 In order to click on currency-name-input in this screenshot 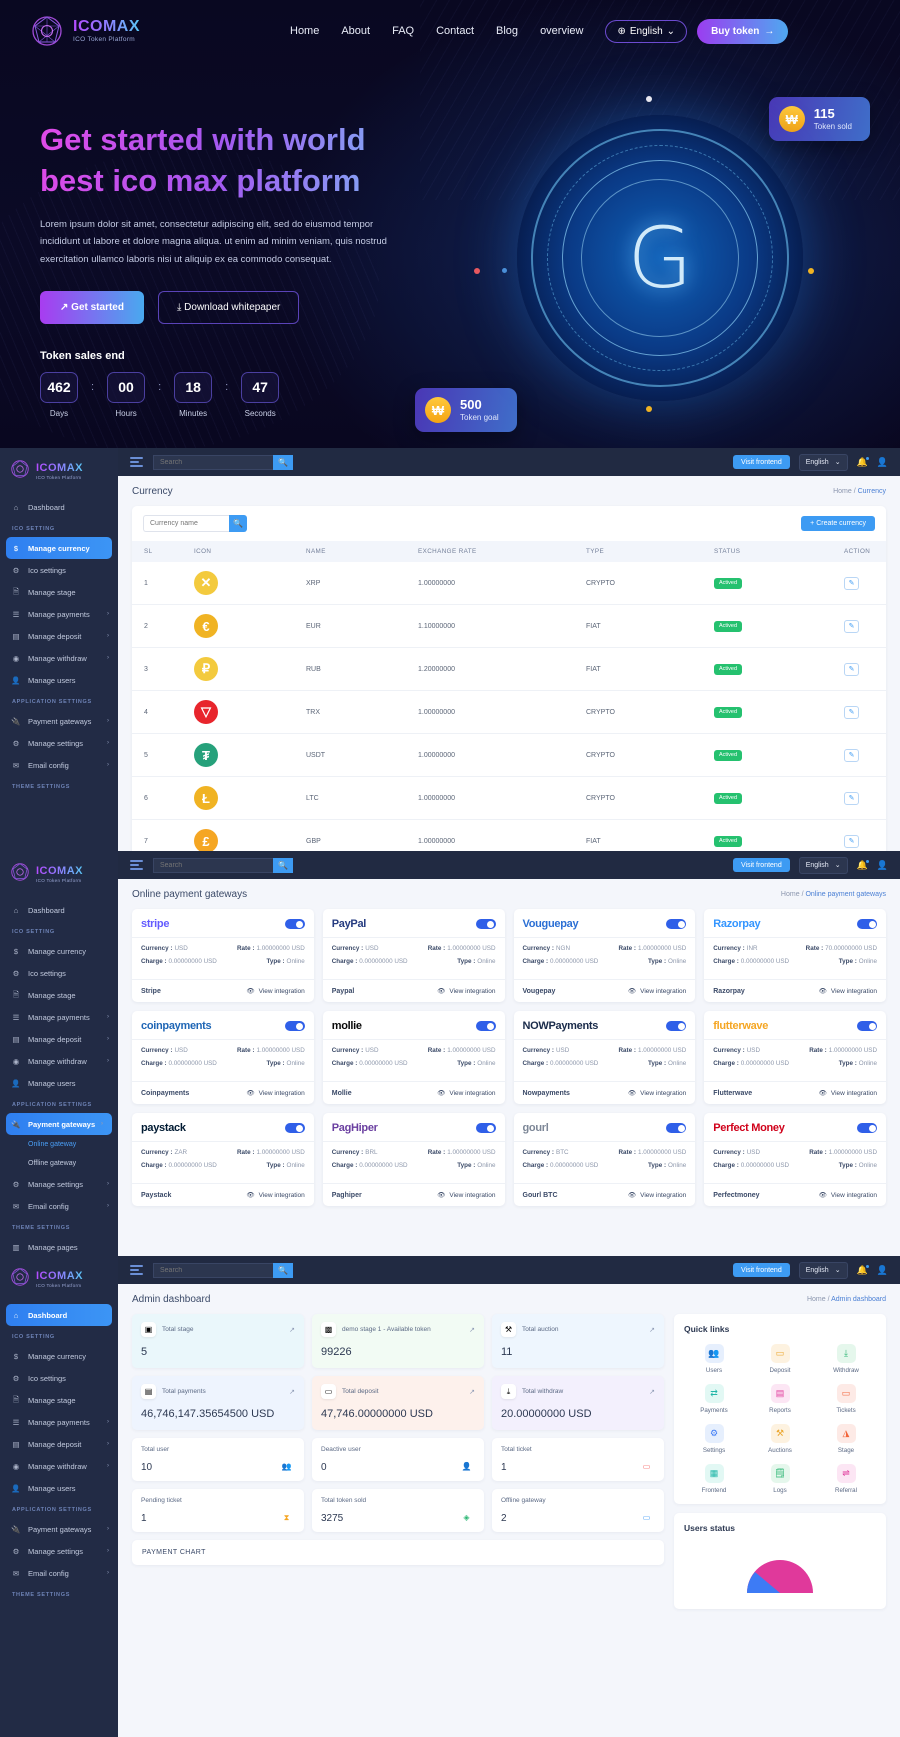, I will do `click(186, 523)`.